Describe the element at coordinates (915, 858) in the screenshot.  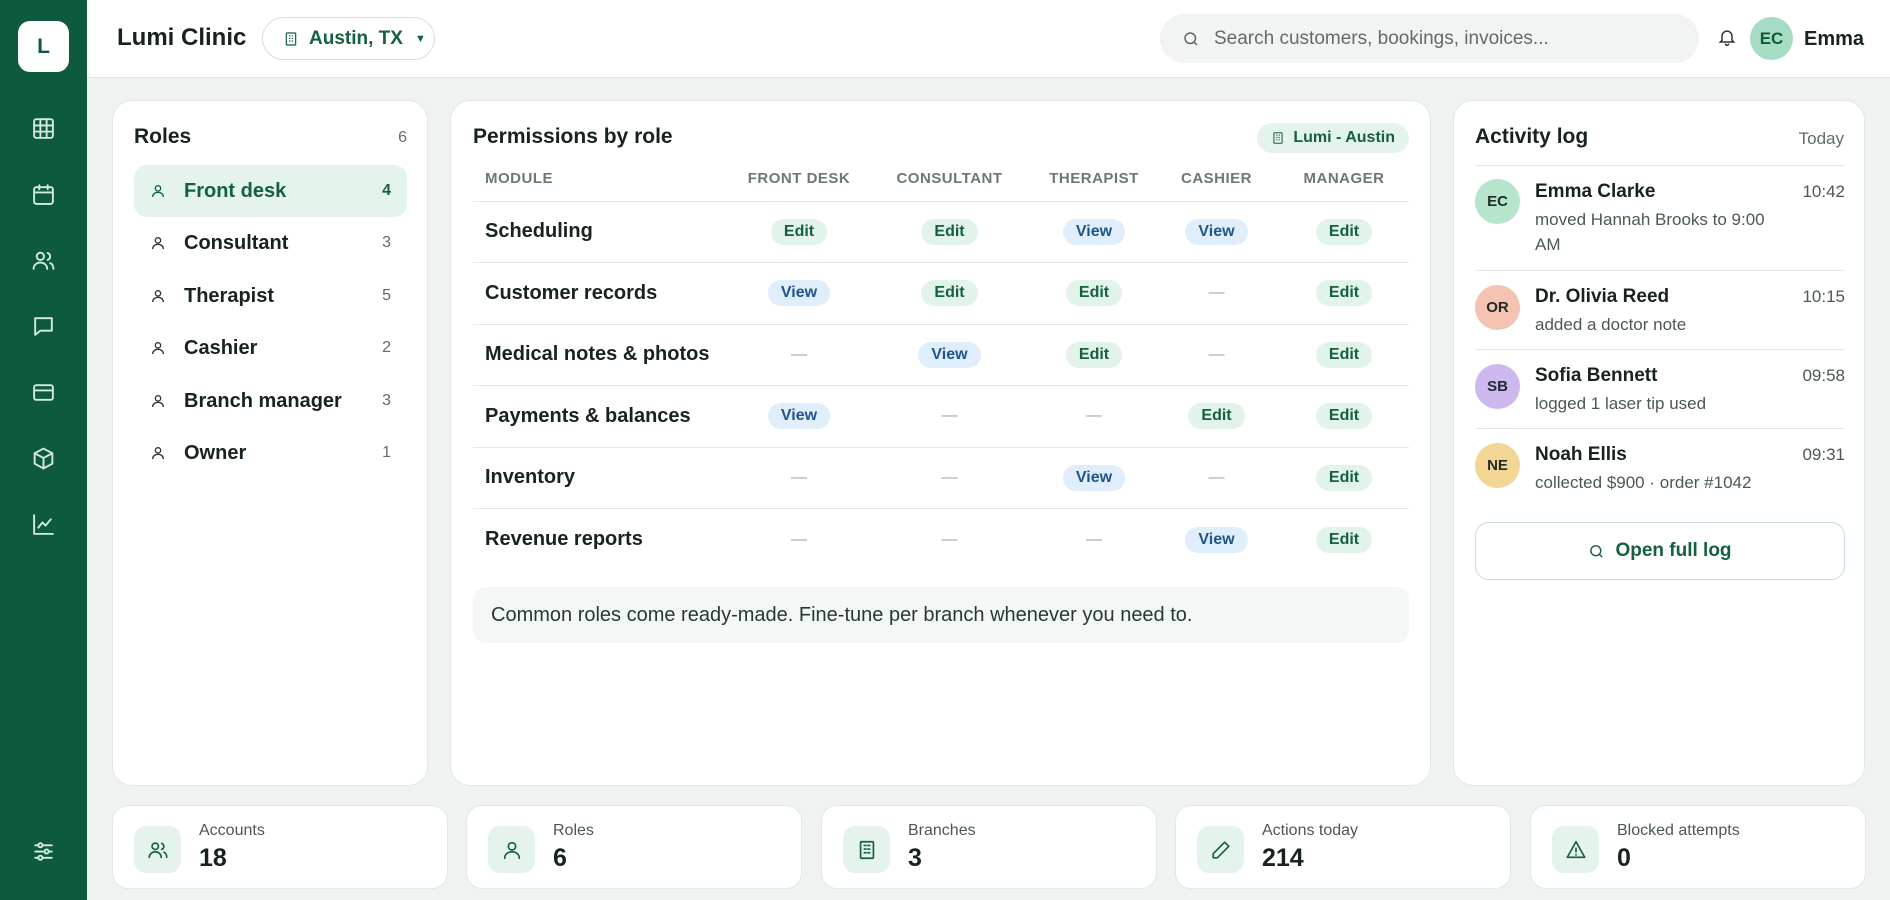
I see `stat-value: 3` at that location.